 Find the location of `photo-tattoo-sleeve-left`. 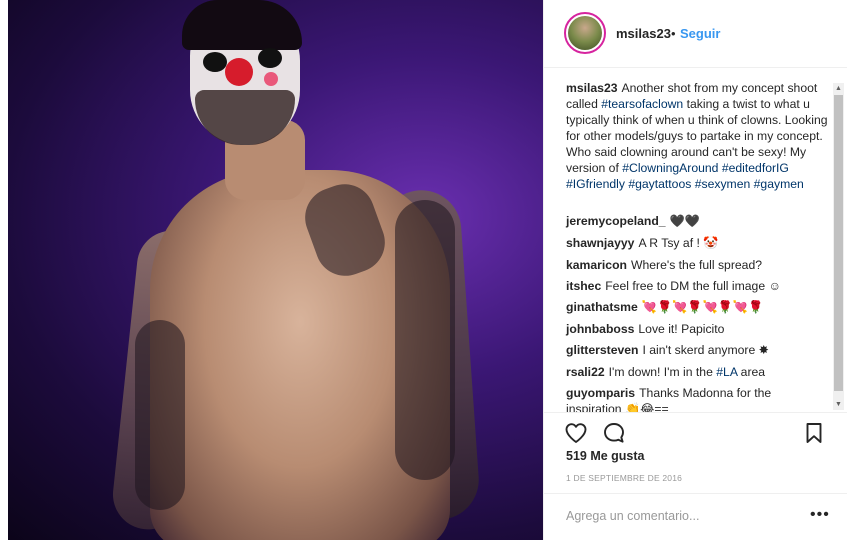

photo-tattoo-sleeve-left is located at coordinates (160, 415).